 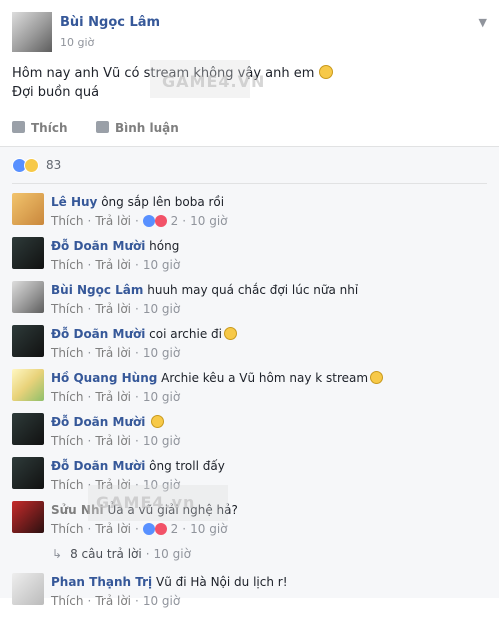 I want to click on divider, so click(x=249, y=183).